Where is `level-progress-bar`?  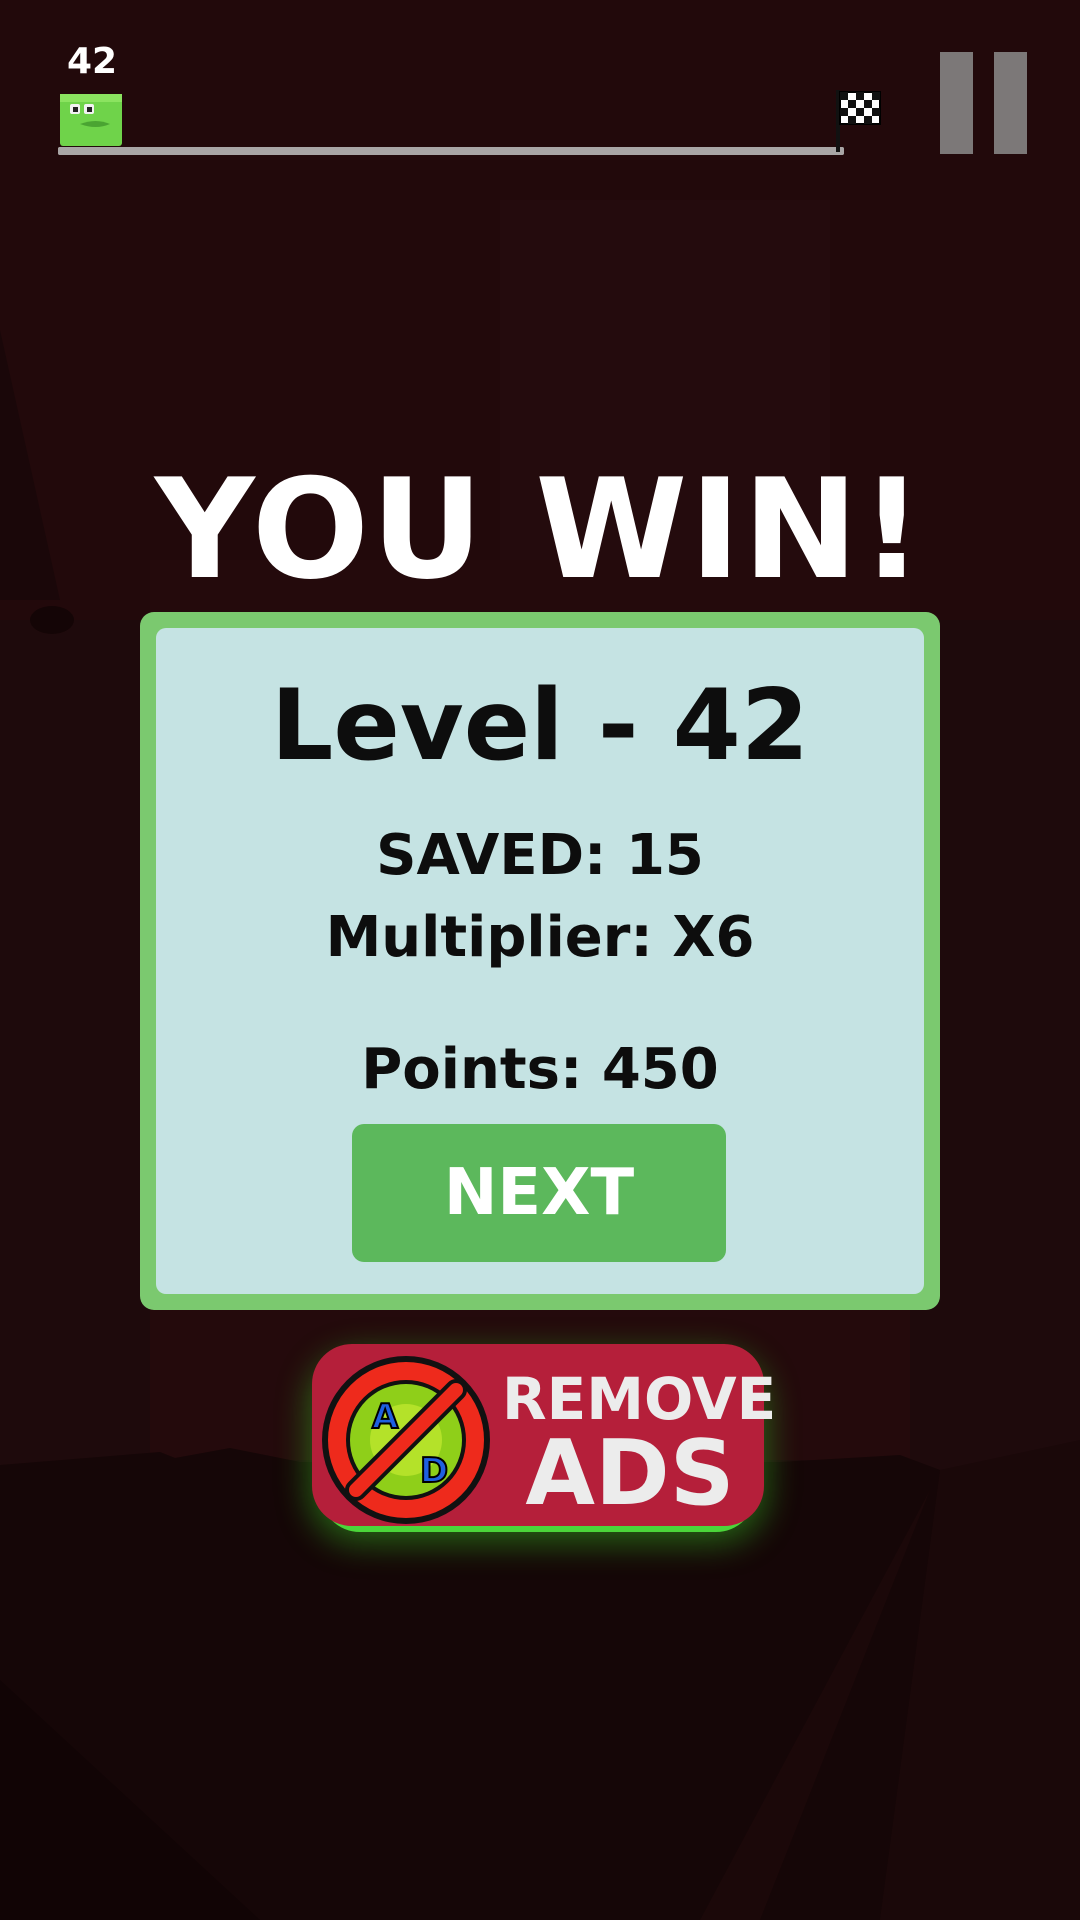
level-progress-bar is located at coordinates (451, 151).